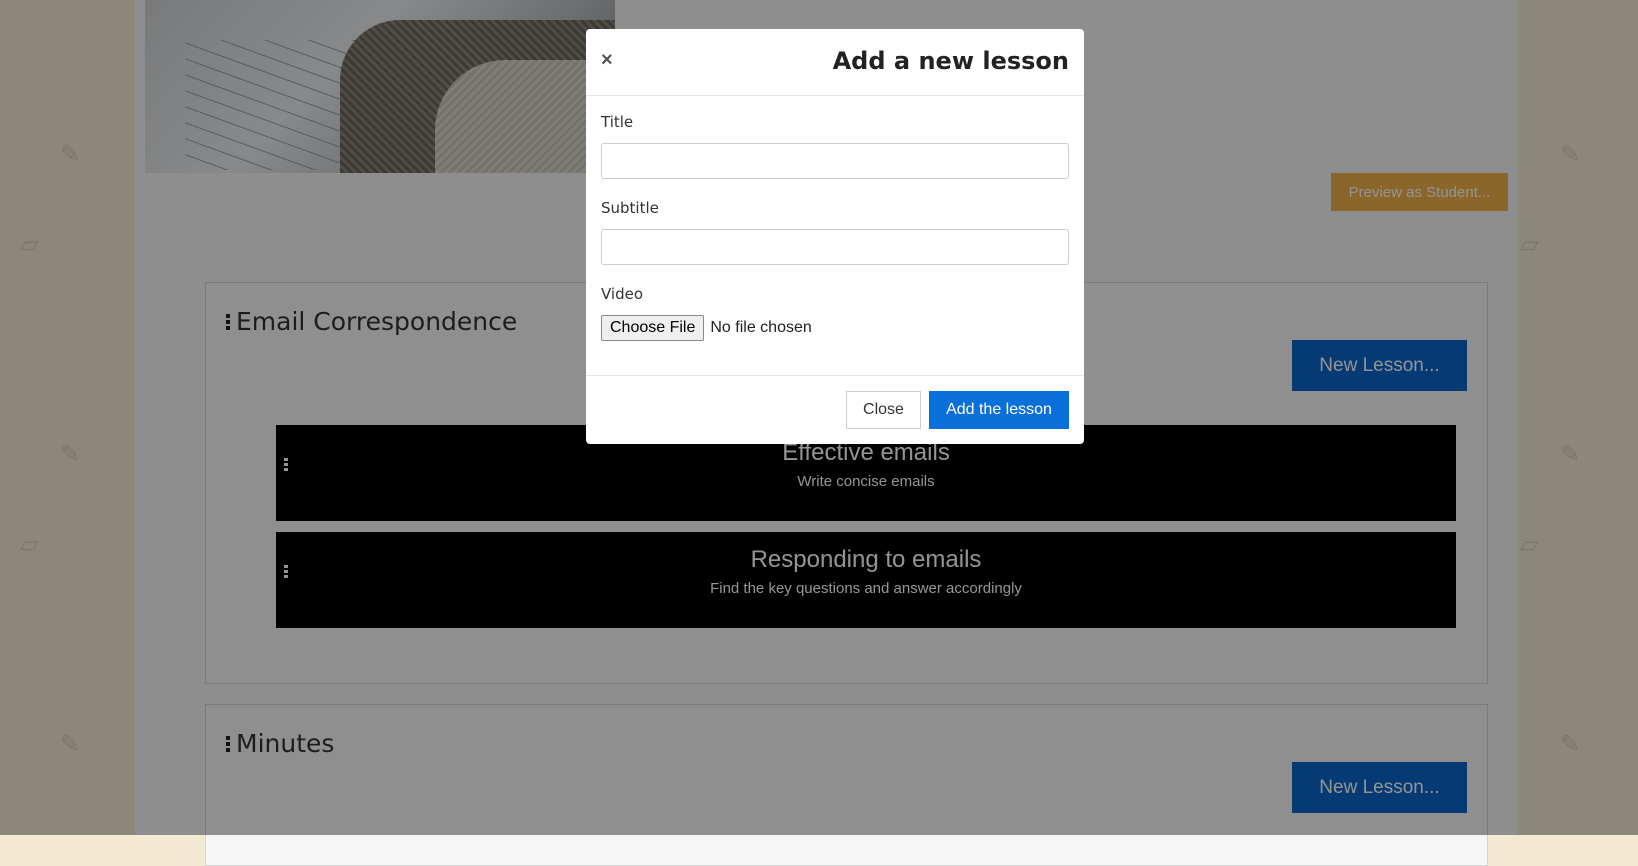  What do you see at coordinates (835, 247) in the screenshot?
I see `subtitle-input` at bounding box center [835, 247].